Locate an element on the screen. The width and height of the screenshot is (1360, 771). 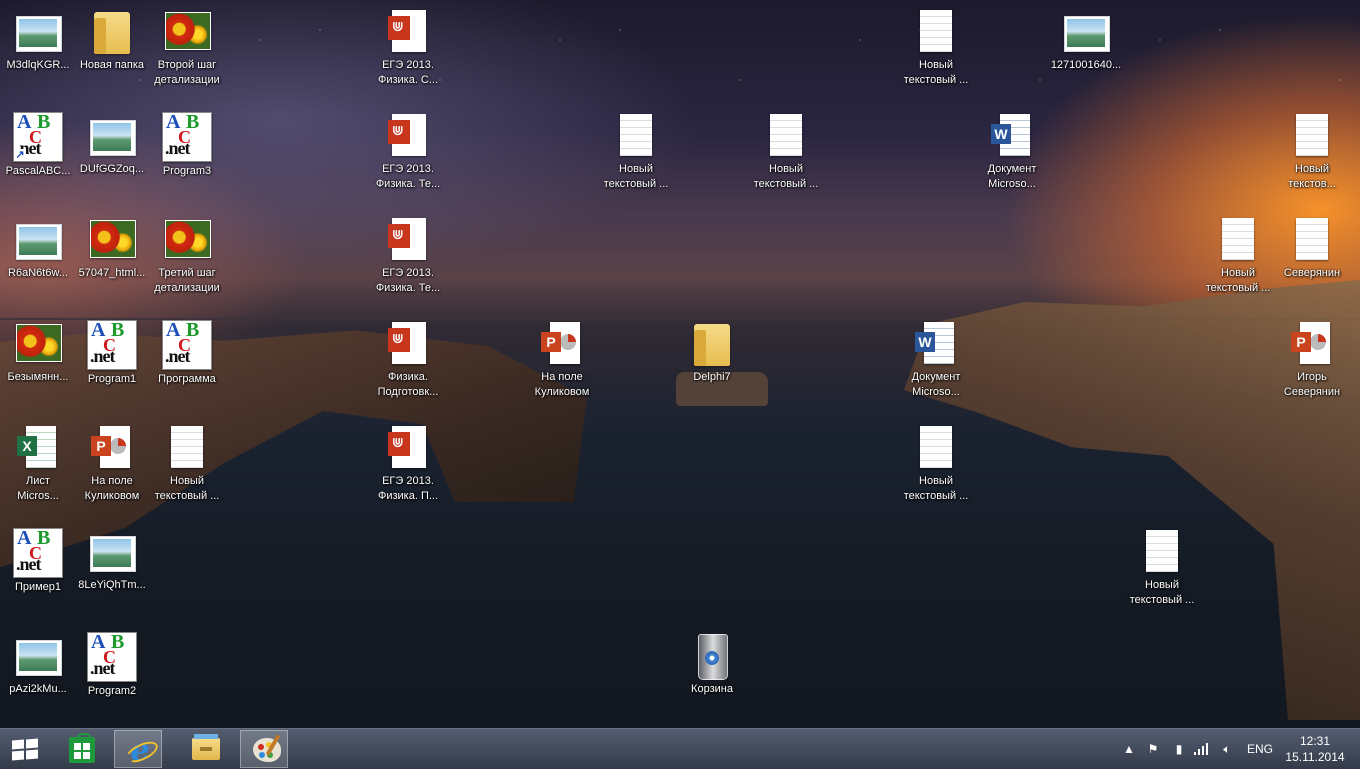
store-button is located at coordinates (81, 749).